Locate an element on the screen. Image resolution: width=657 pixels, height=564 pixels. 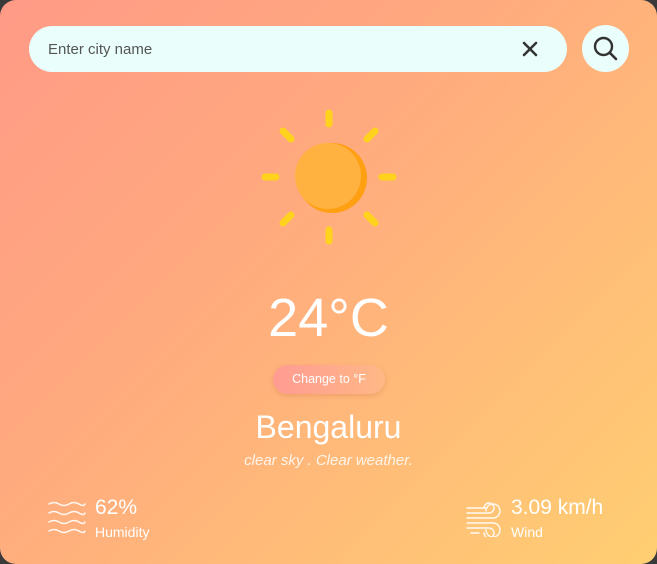
search-input is located at coordinates (273, 49).